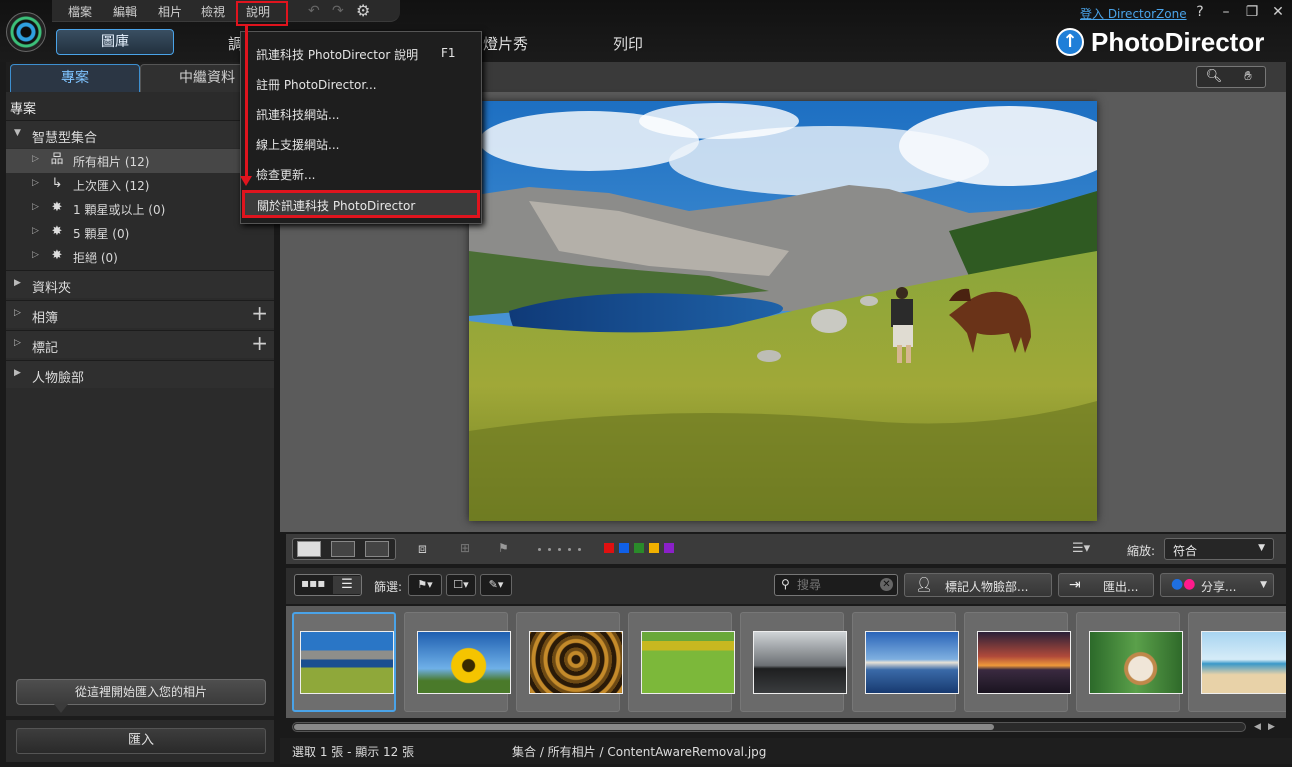  Describe the element at coordinates (45, 318) in the screenshot. I see `section-label: 相簿` at that location.